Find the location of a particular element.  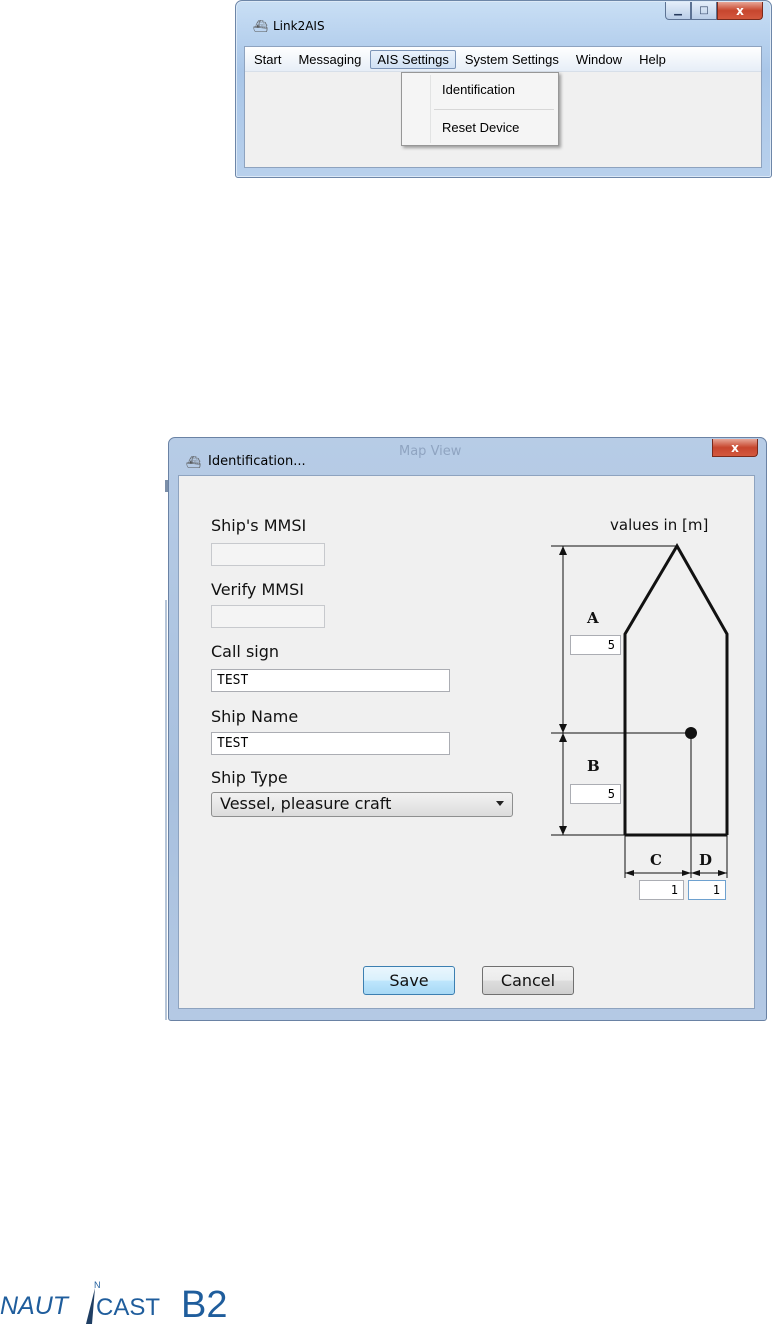

title-bar: ⛴ Link2AIS ▁ □ x is located at coordinates (503, 22).